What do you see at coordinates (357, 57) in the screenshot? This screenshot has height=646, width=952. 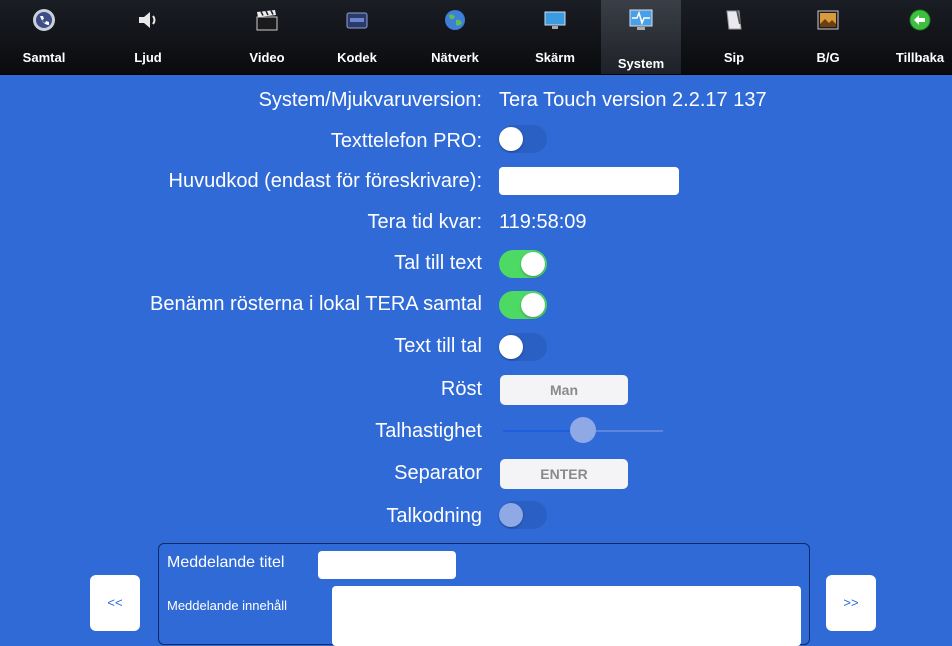 I see `toolbar-label: Kodek` at bounding box center [357, 57].